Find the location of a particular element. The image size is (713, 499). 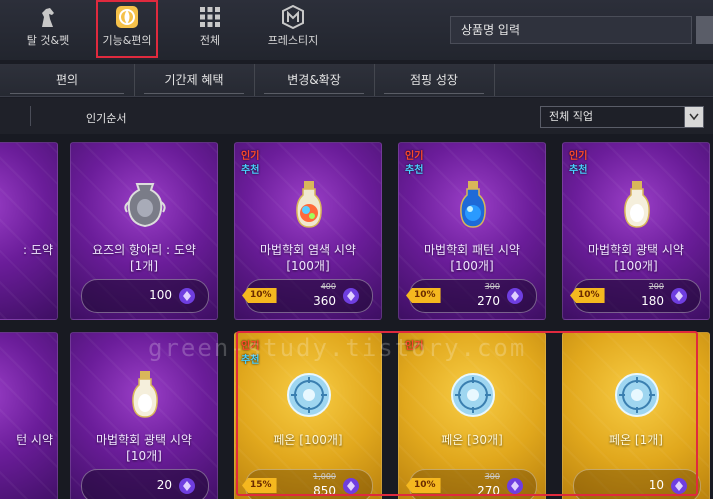

original-price: 200 is located at coordinates (656, 286).